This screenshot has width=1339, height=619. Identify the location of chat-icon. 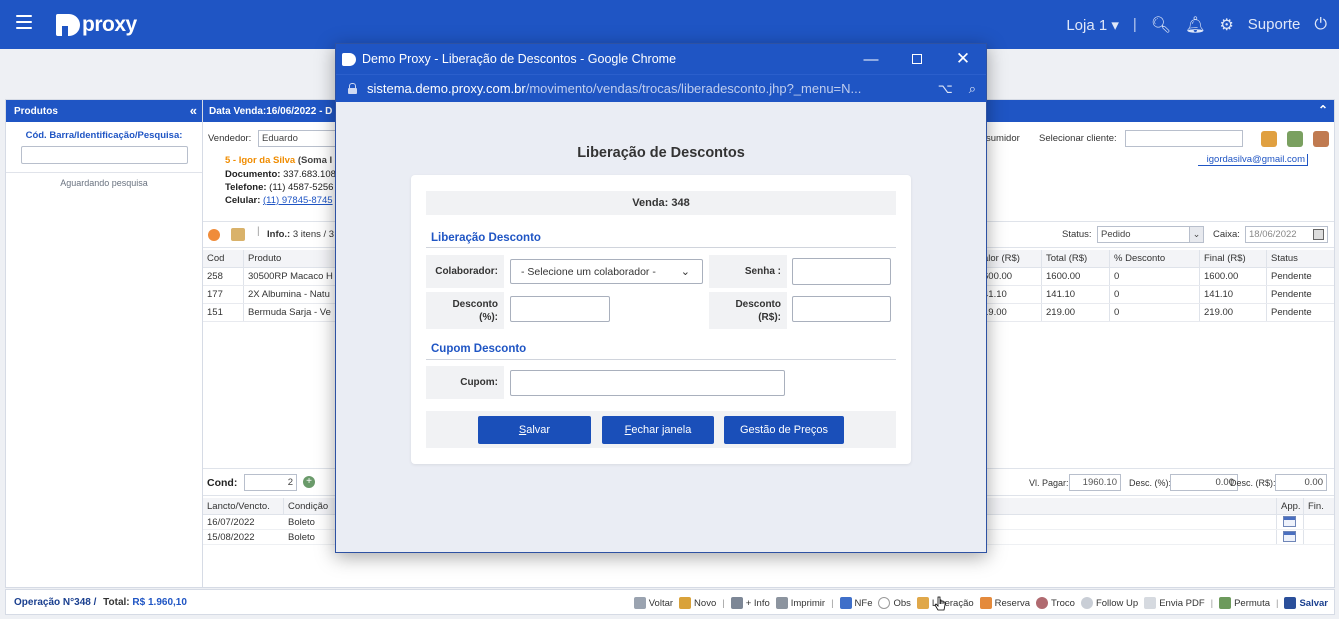
(1086, 603).